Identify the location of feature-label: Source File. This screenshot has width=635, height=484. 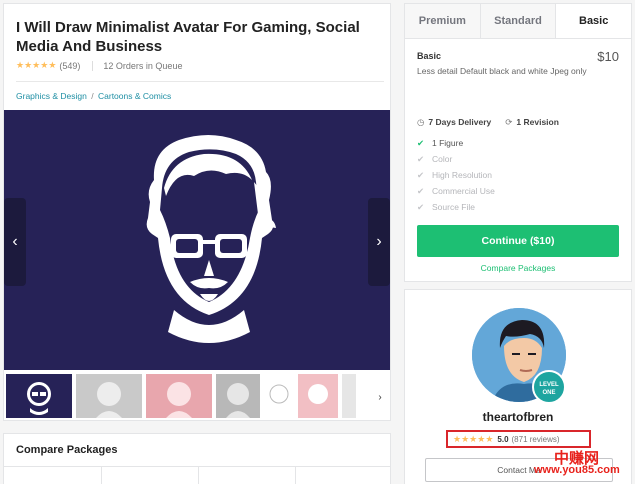
(453, 207).